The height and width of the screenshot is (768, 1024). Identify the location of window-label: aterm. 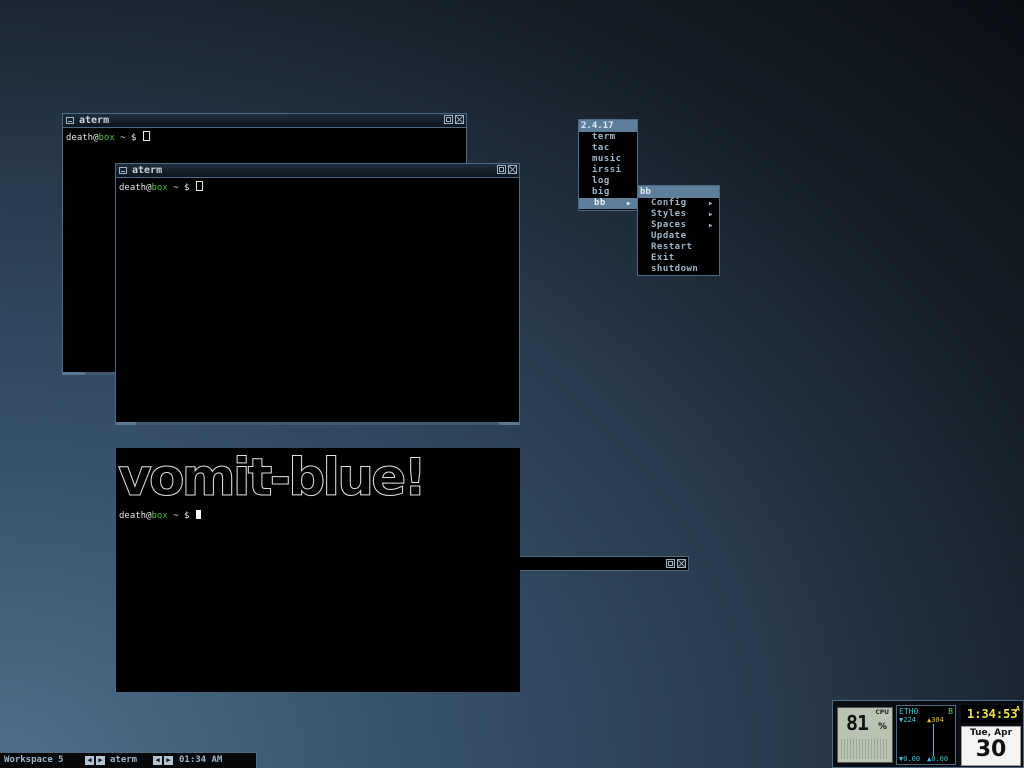
(123, 760).